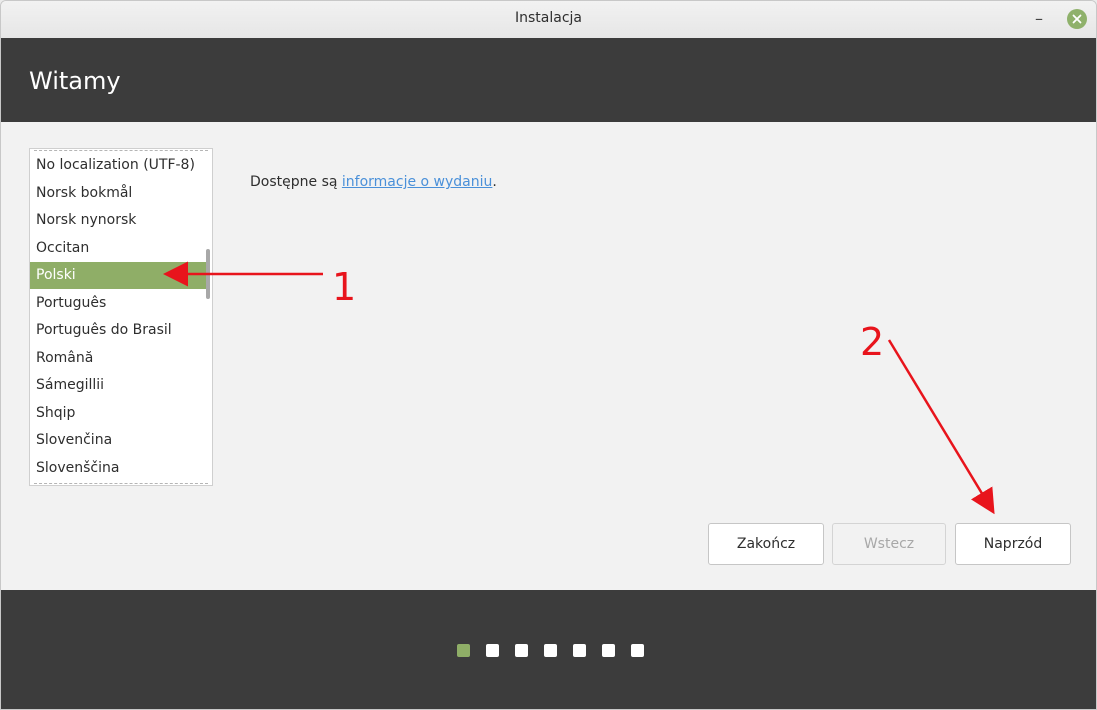  I want to click on language-item: Română, so click(118, 358).